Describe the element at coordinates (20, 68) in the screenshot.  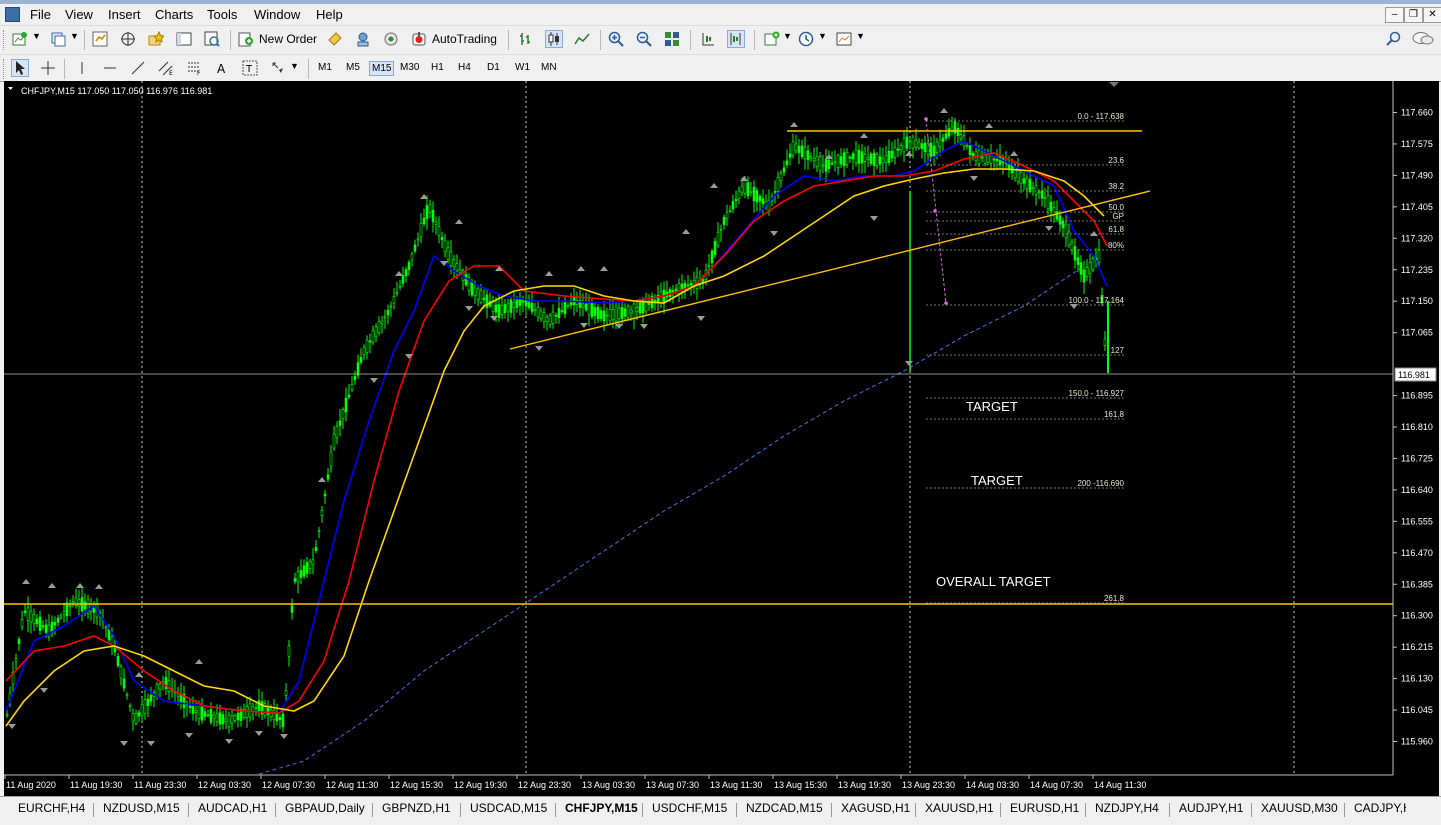
I see `cursor-icon` at that location.